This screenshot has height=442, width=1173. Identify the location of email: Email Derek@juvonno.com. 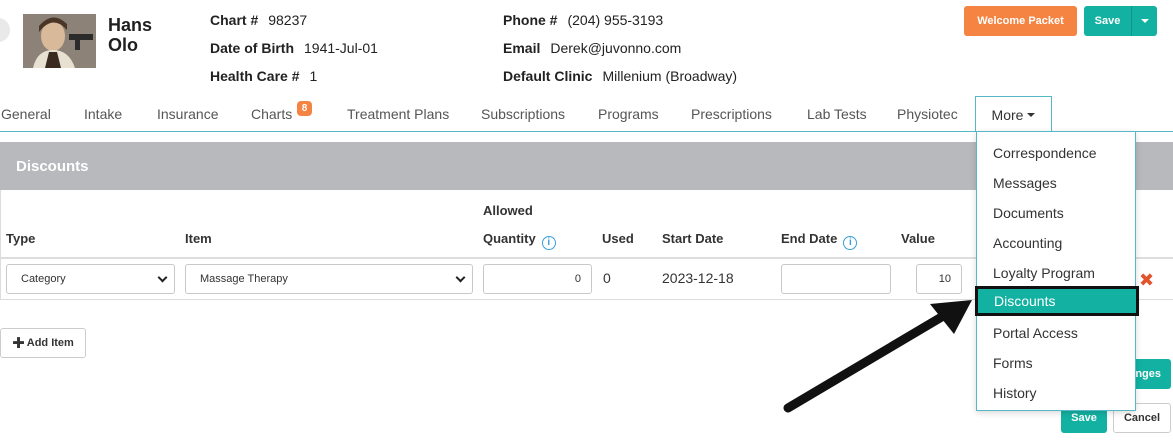
(592, 48).